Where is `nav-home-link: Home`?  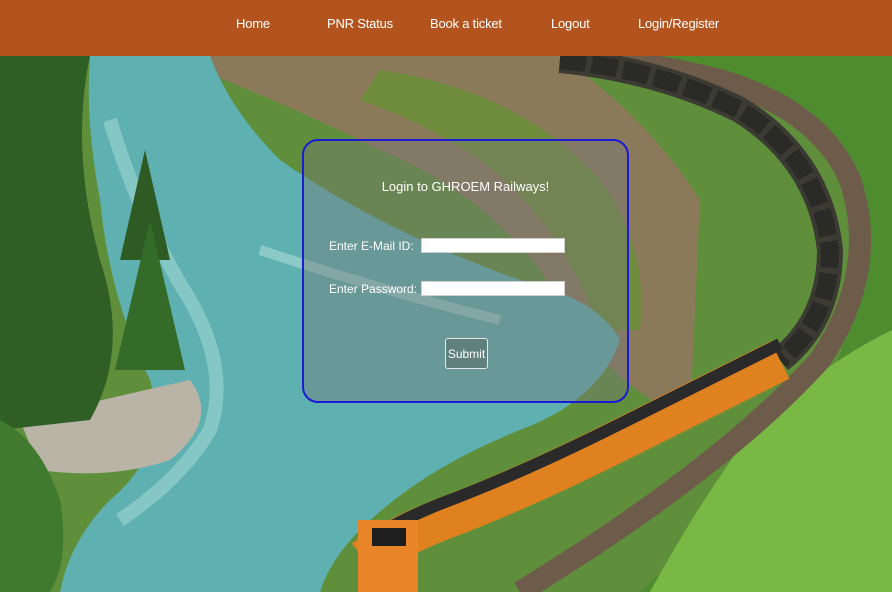 nav-home-link: Home is located at coordinates (253, 23).